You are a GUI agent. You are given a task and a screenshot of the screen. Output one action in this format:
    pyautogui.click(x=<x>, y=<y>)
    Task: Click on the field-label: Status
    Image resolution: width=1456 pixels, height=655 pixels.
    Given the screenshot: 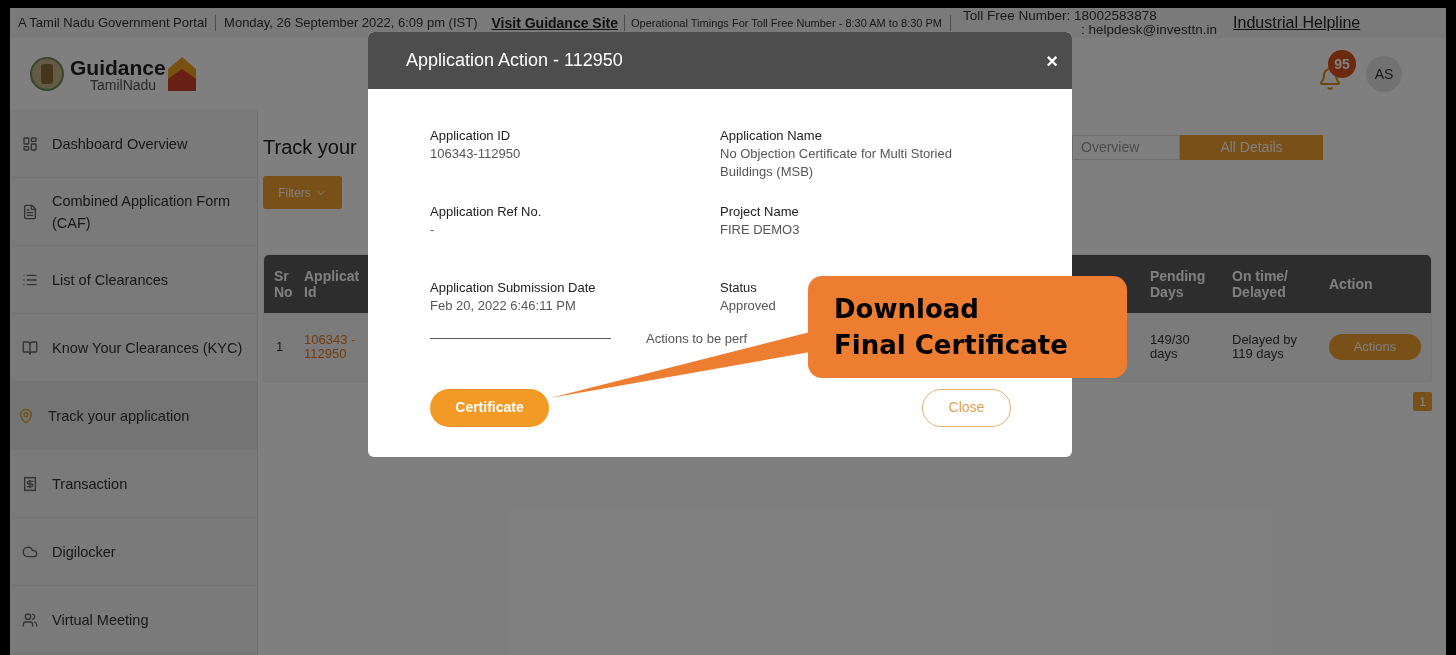 What is the action you would take?
    pyautogui.click(x=738, y=288)
    